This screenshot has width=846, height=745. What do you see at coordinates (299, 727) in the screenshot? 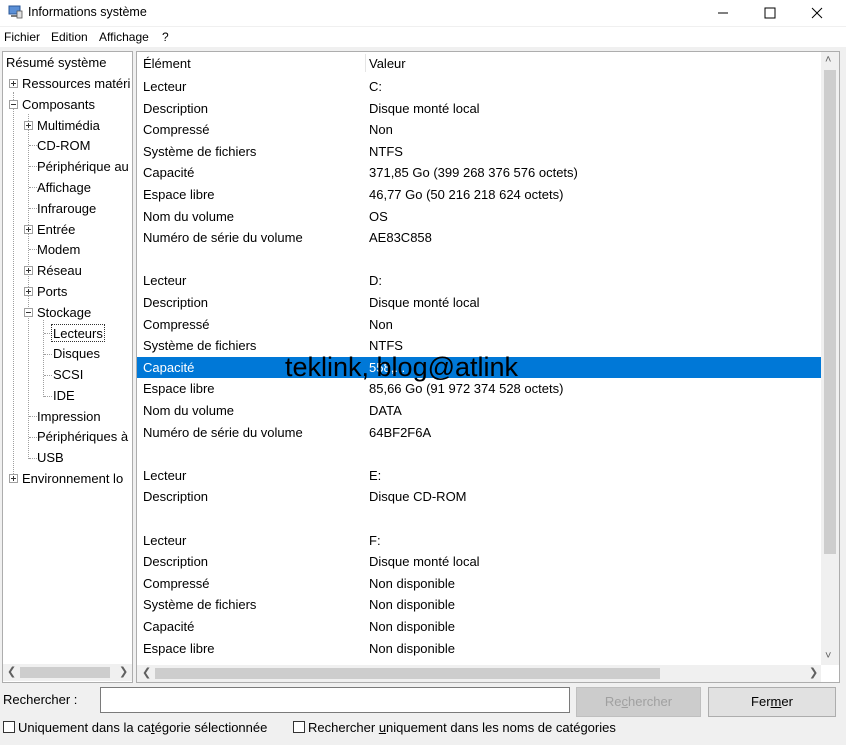
I see `names-only-checkbox` at bounding box center [299, 727].